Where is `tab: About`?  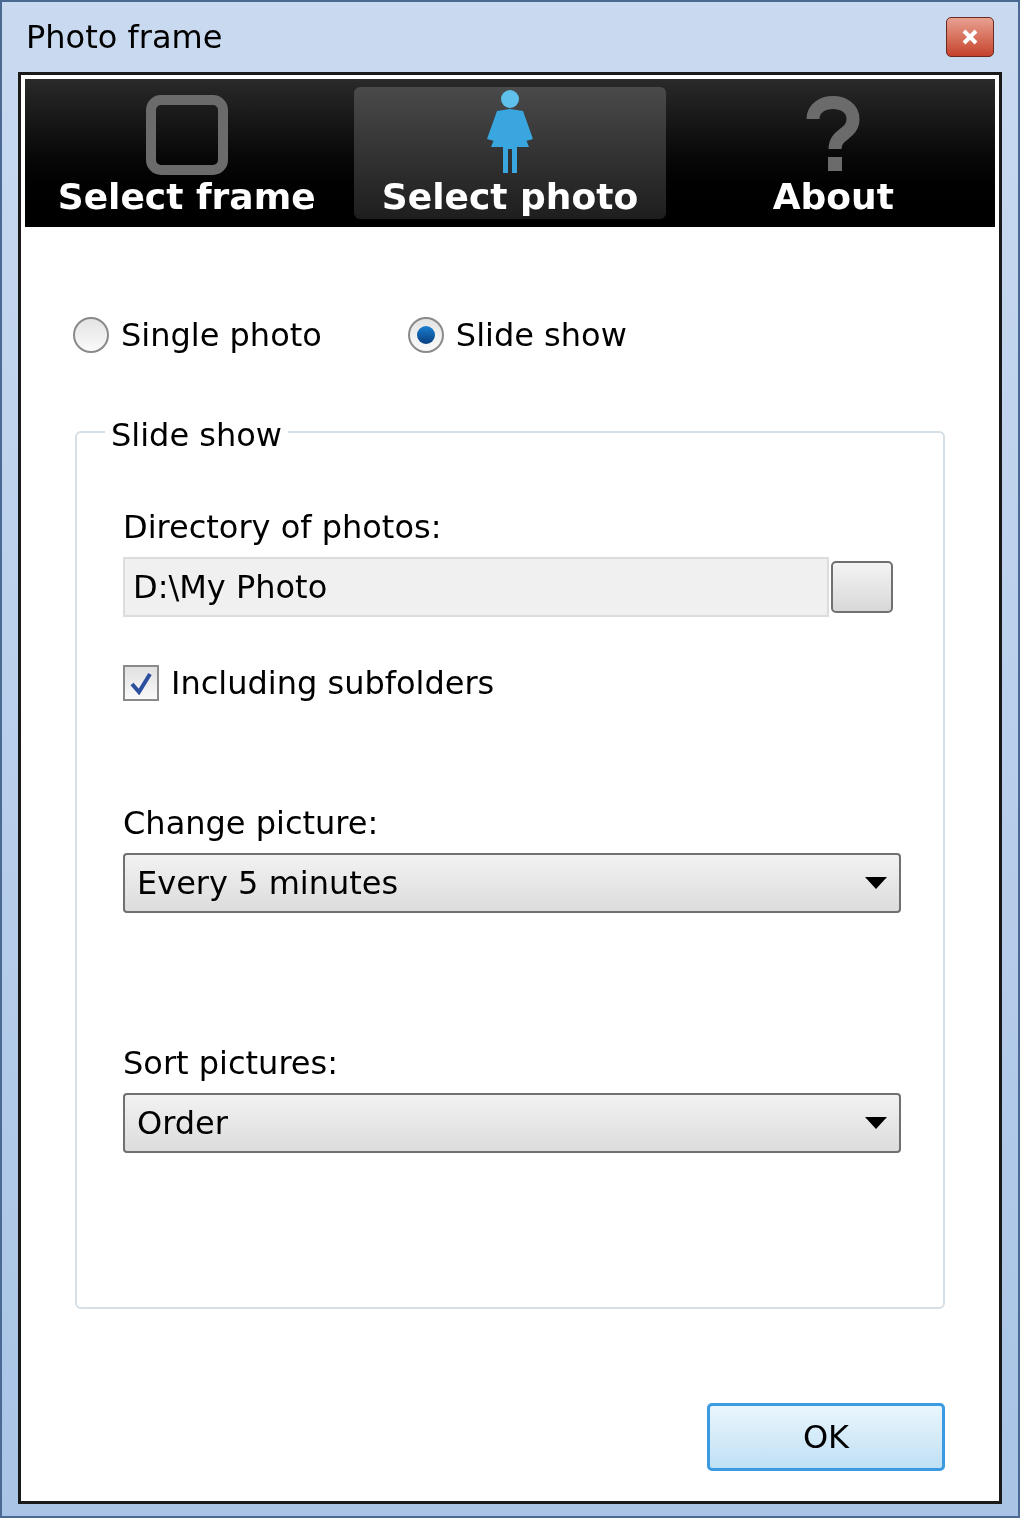
tab: About is located at coordinates (833, 153).